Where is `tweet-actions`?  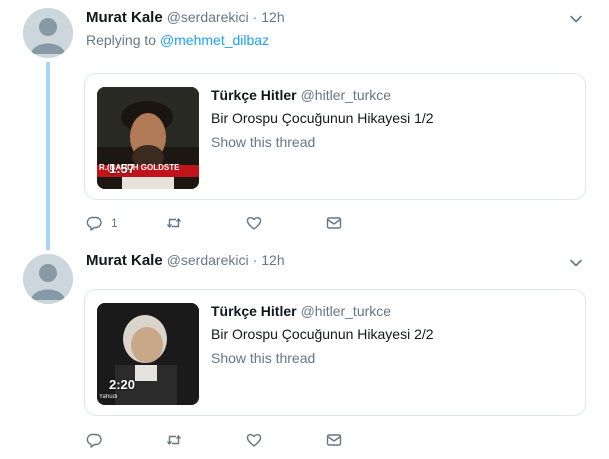 tweet-actions is located at coordinates (246, 440).